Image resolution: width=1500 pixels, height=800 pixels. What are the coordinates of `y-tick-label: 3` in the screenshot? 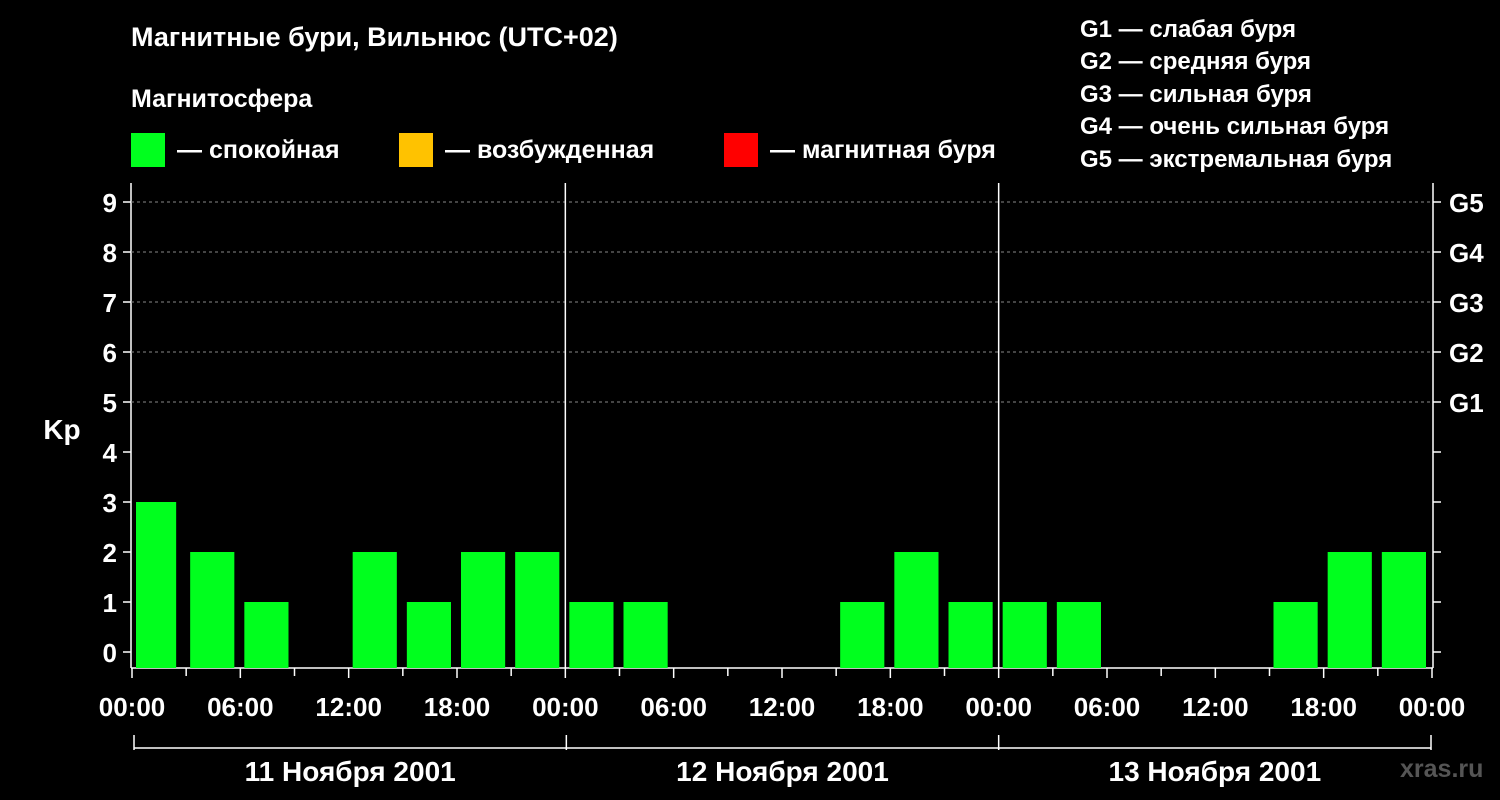 It's located at (110, 503).